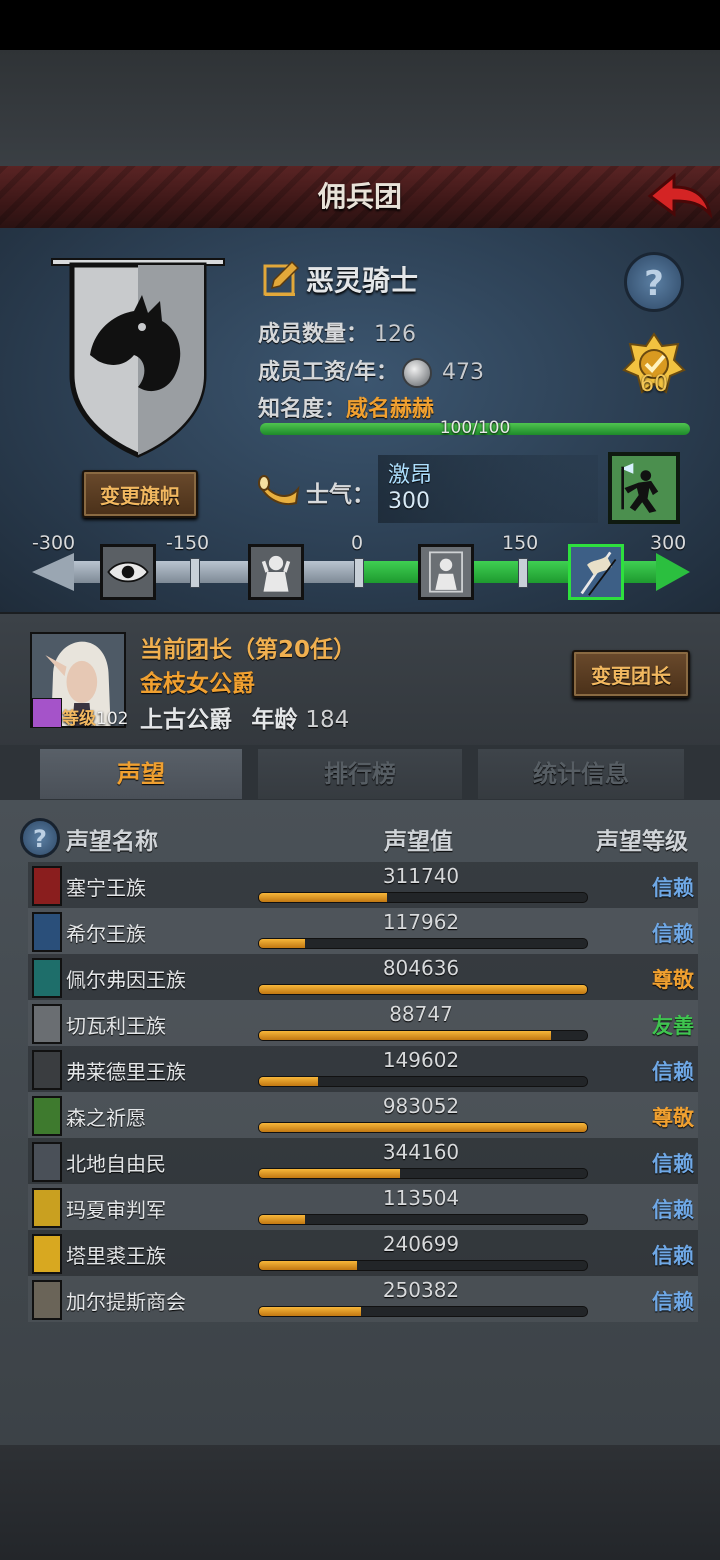  What do you see at coordinates (395, 334) in the screenshot?
I see `members-value: 126` at bounding box center [395, 334].